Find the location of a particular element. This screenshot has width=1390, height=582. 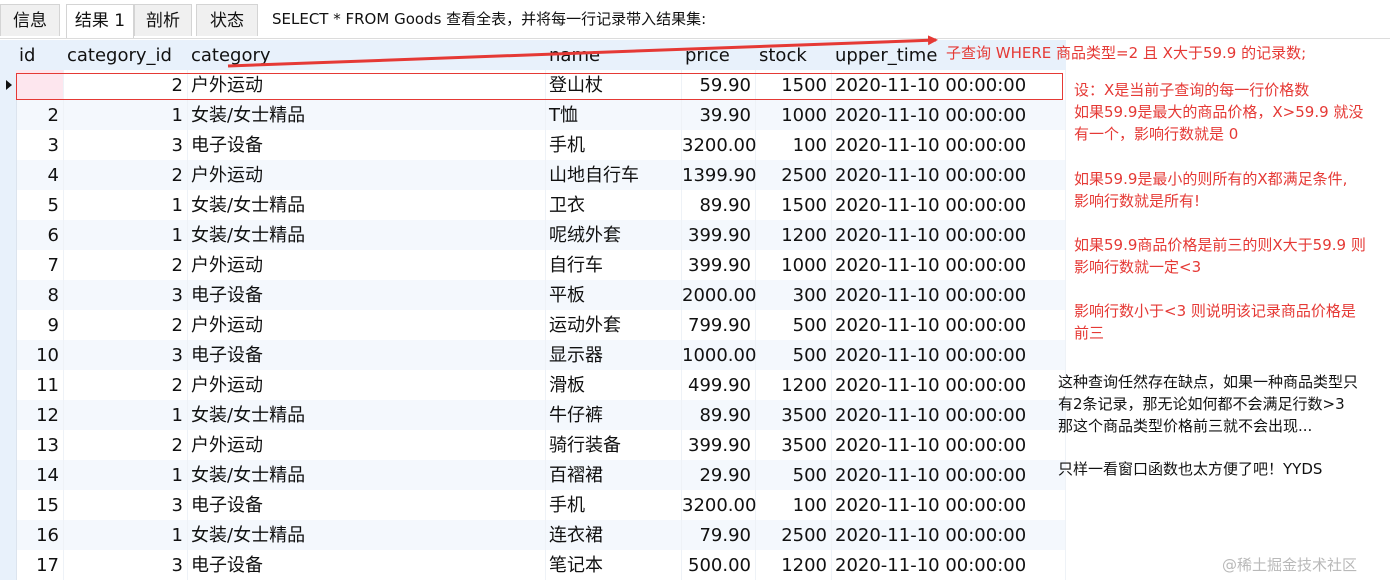

tab-status: 状态 is located at coordinates (227, 20).